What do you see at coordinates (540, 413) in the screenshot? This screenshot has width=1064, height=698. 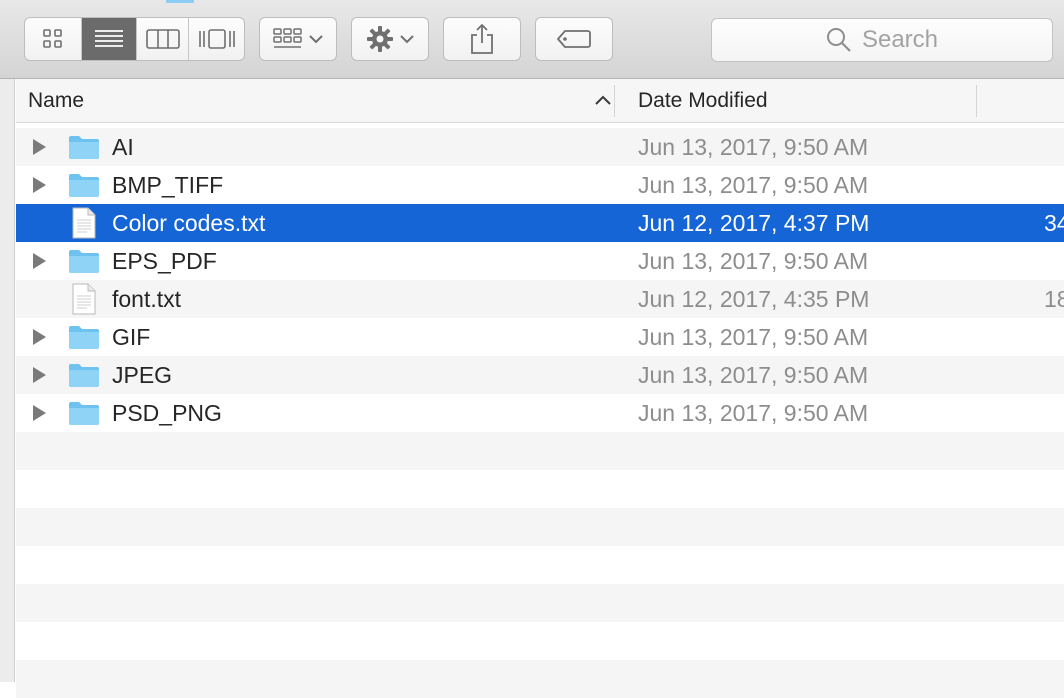 I see `file-row: PSD_PNG Jun 13, 2017, 9:50 AM` at bounding box center [540, 413].